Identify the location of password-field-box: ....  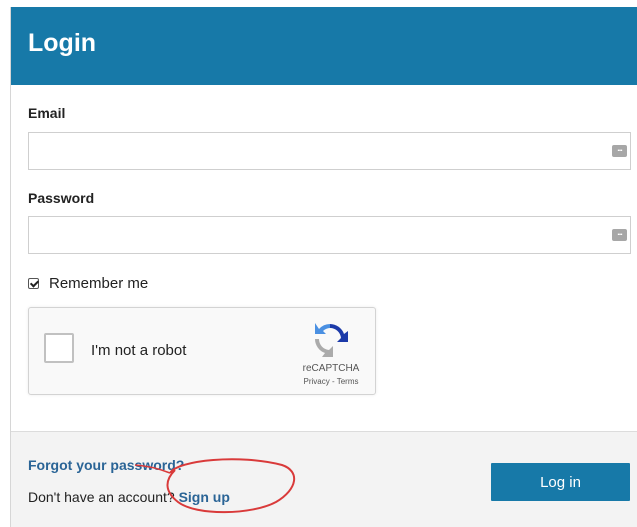
(329, 235).